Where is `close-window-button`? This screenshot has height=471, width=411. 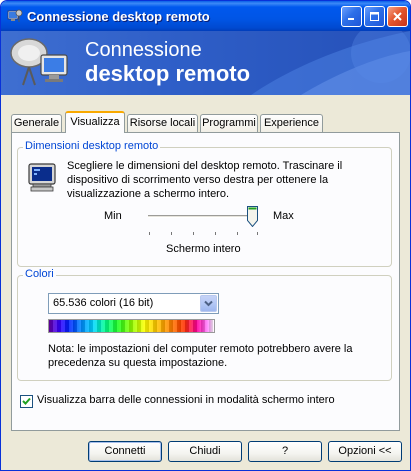 close-window-button is located at coordinates (397, 16).